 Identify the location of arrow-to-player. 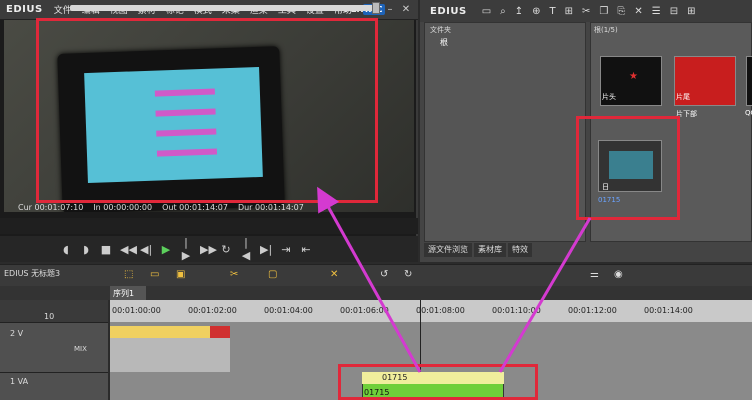
(369, 279).